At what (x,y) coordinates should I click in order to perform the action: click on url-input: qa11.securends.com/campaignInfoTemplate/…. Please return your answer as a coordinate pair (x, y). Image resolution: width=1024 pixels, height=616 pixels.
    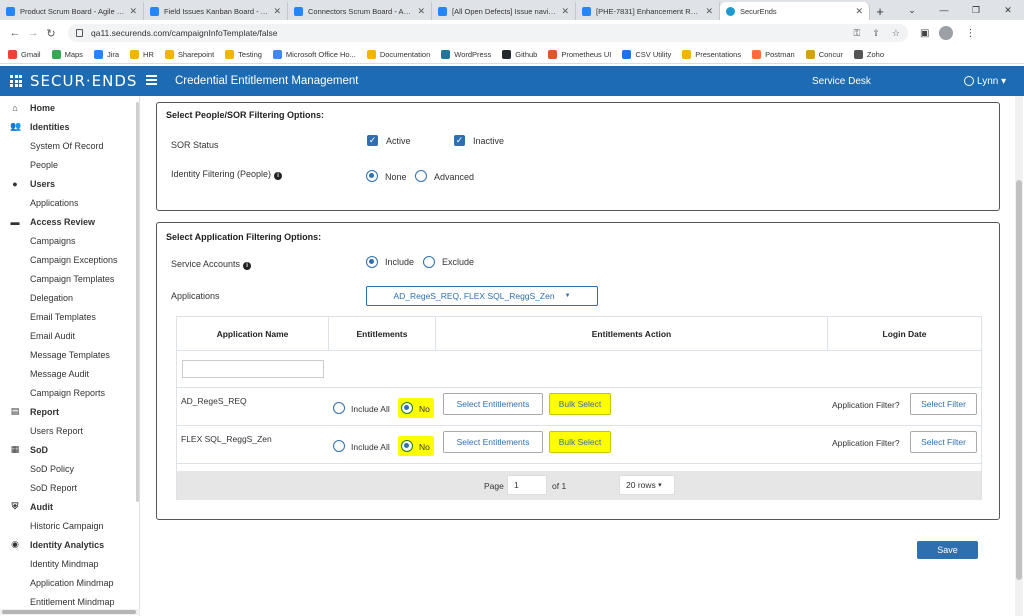
    Looking at the image, I should click on (488, 33).